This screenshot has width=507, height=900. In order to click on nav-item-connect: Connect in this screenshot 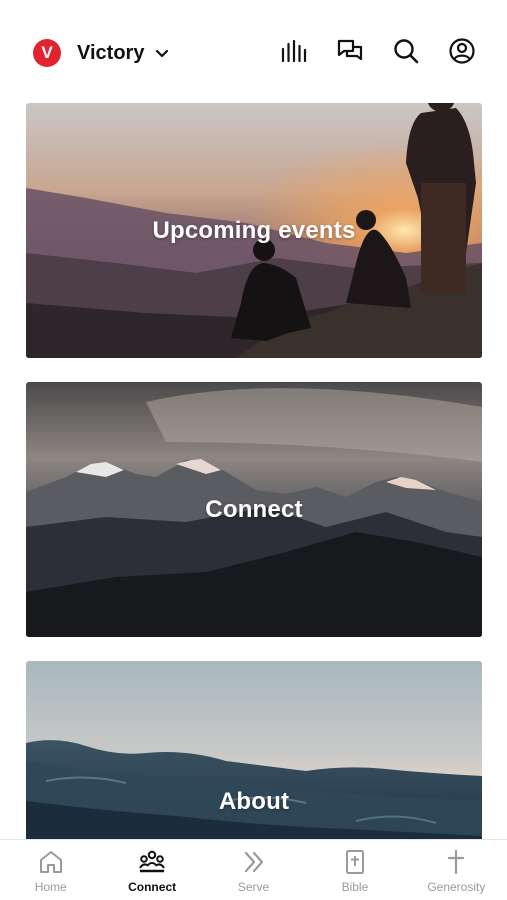, I will do `click(151, 870)`.